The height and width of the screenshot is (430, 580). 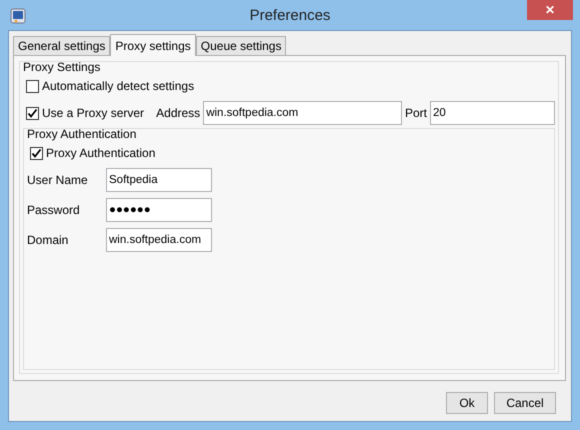 What do you see at coordinates (153, 45) in the screenshot?
I see `tab: Proxy settings` at bounding box center [153, 45].